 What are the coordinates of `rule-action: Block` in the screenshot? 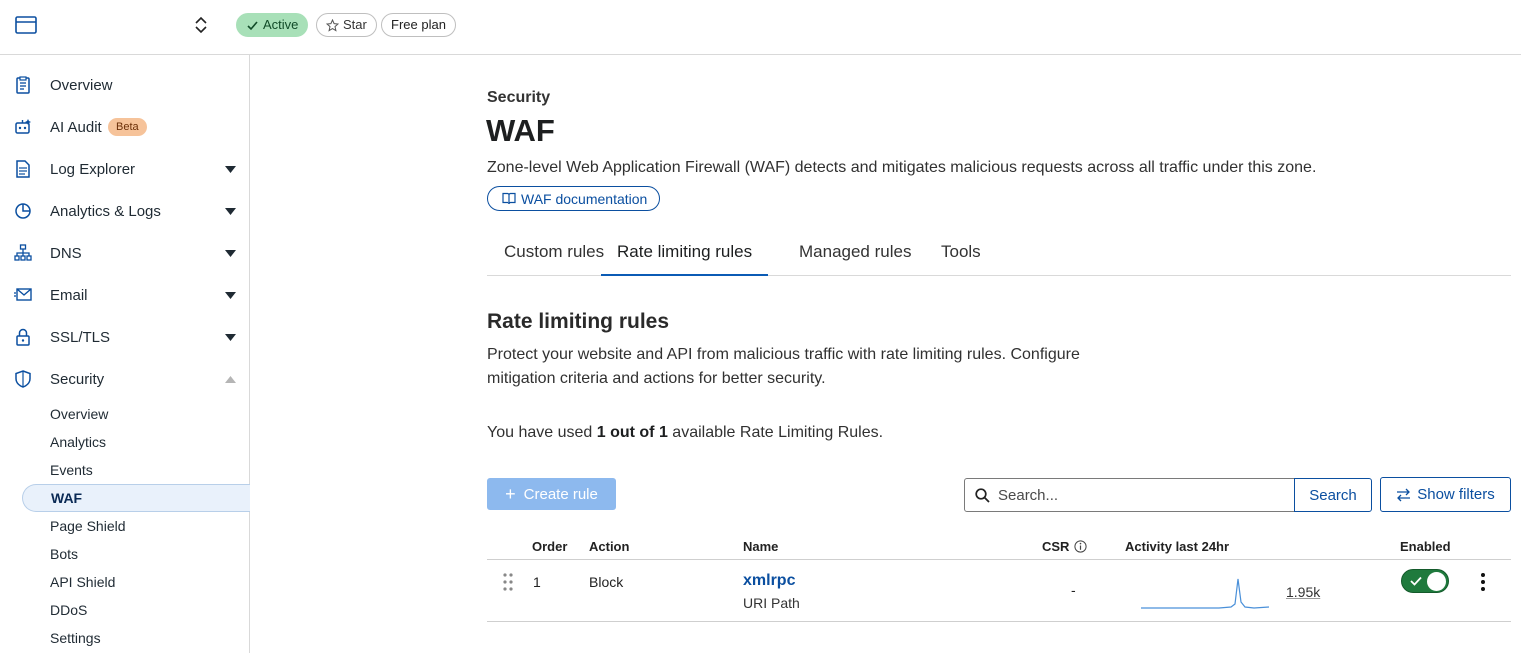 It's located at (606, 582).